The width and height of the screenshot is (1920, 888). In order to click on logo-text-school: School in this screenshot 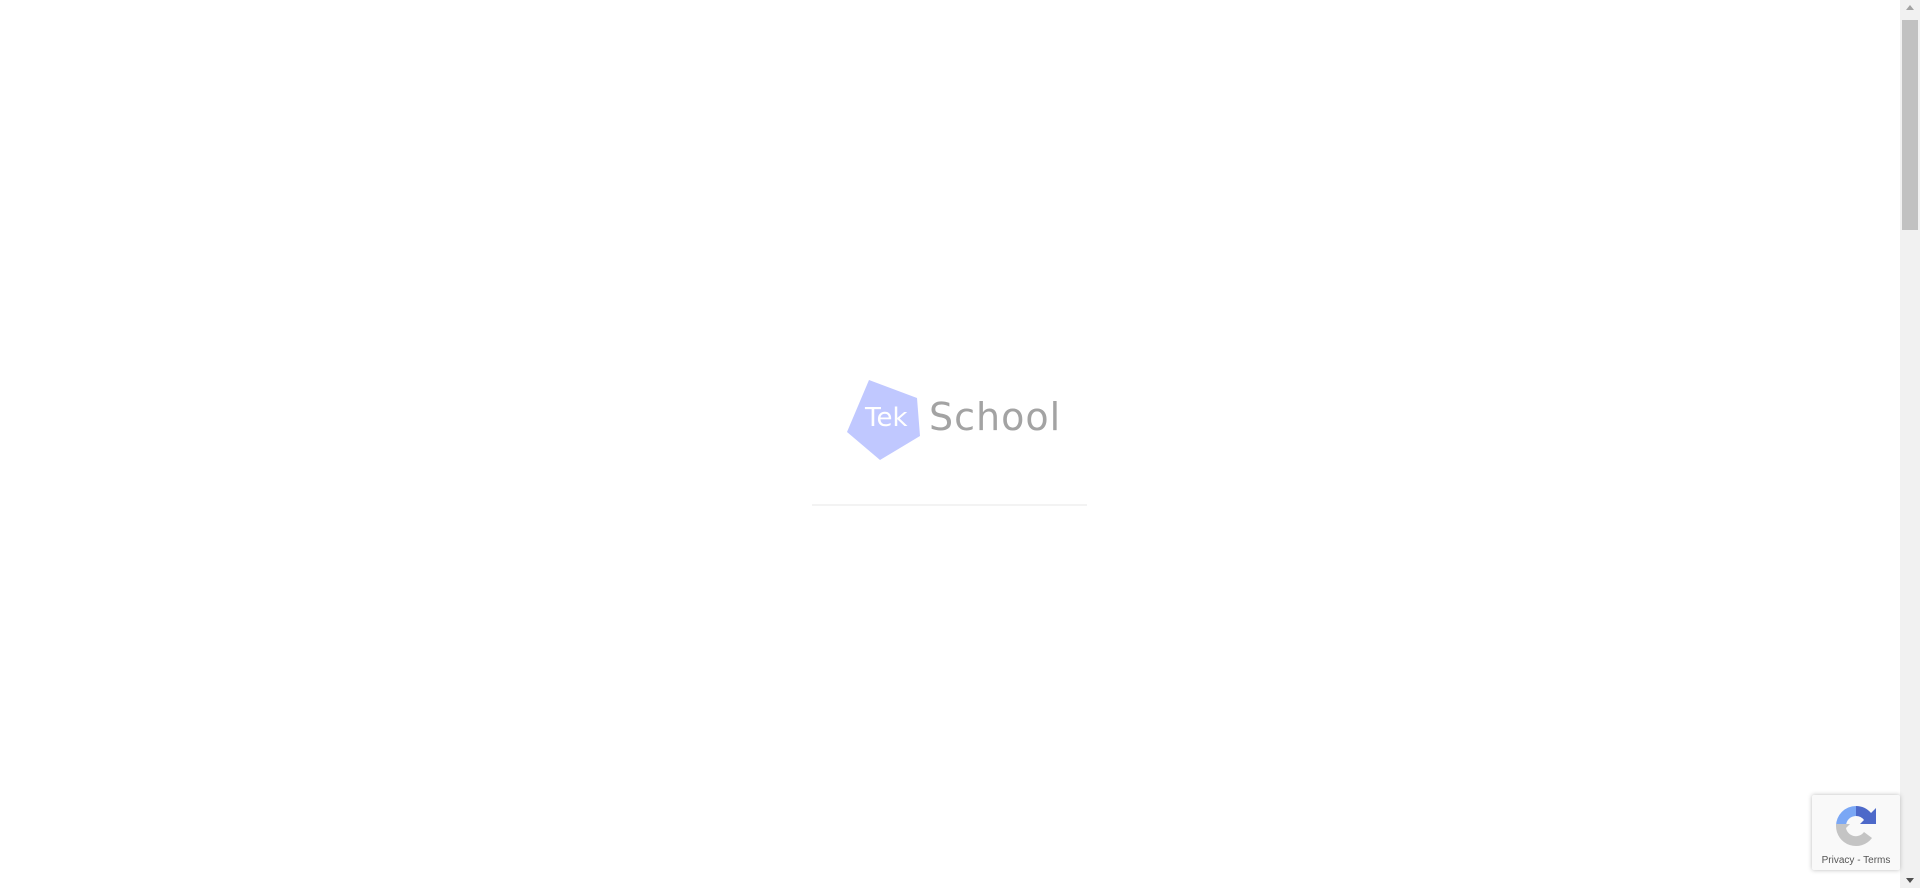, I will do `click(995, 417)`.